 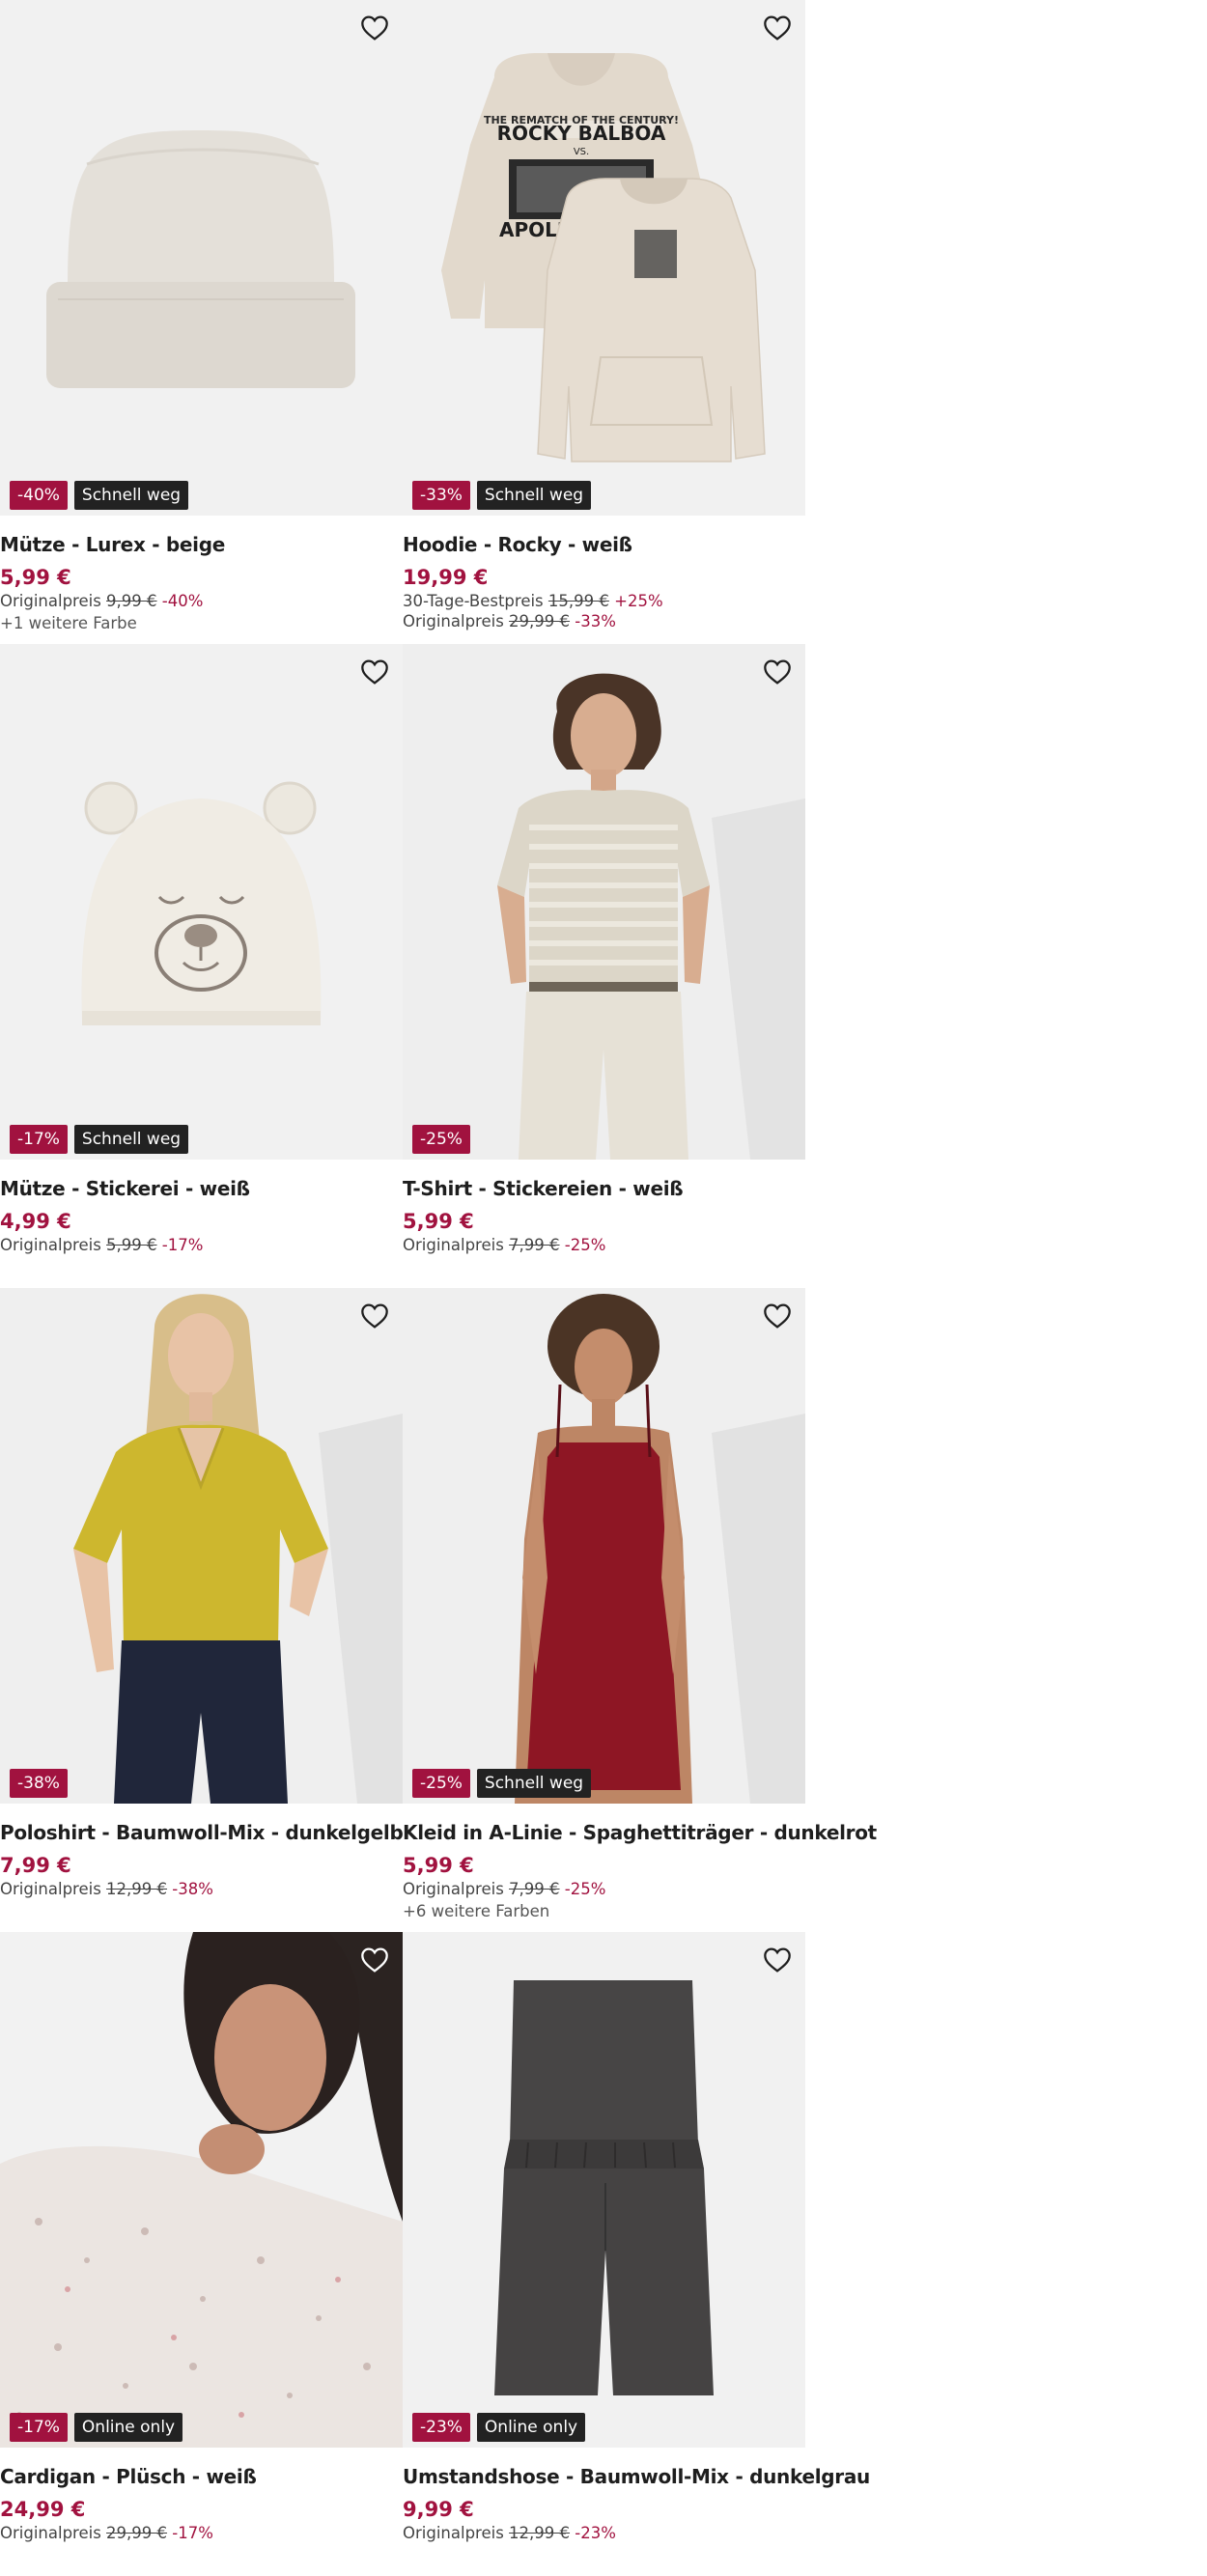 I want to click on badge-row: -17% Schnell weg, so click(x=99, y=1140).